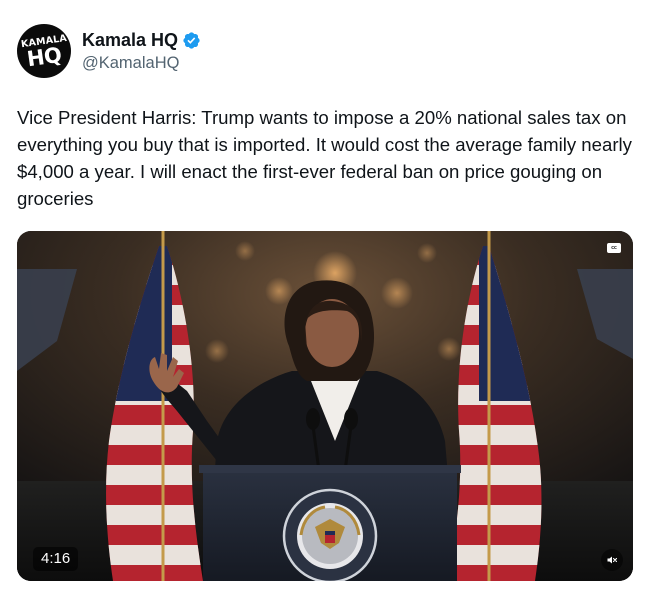  Describe the element at coordinates (141, 51) in the screenshot. I see `author-names: Kamala HQ @KamalaHQ` at that location.